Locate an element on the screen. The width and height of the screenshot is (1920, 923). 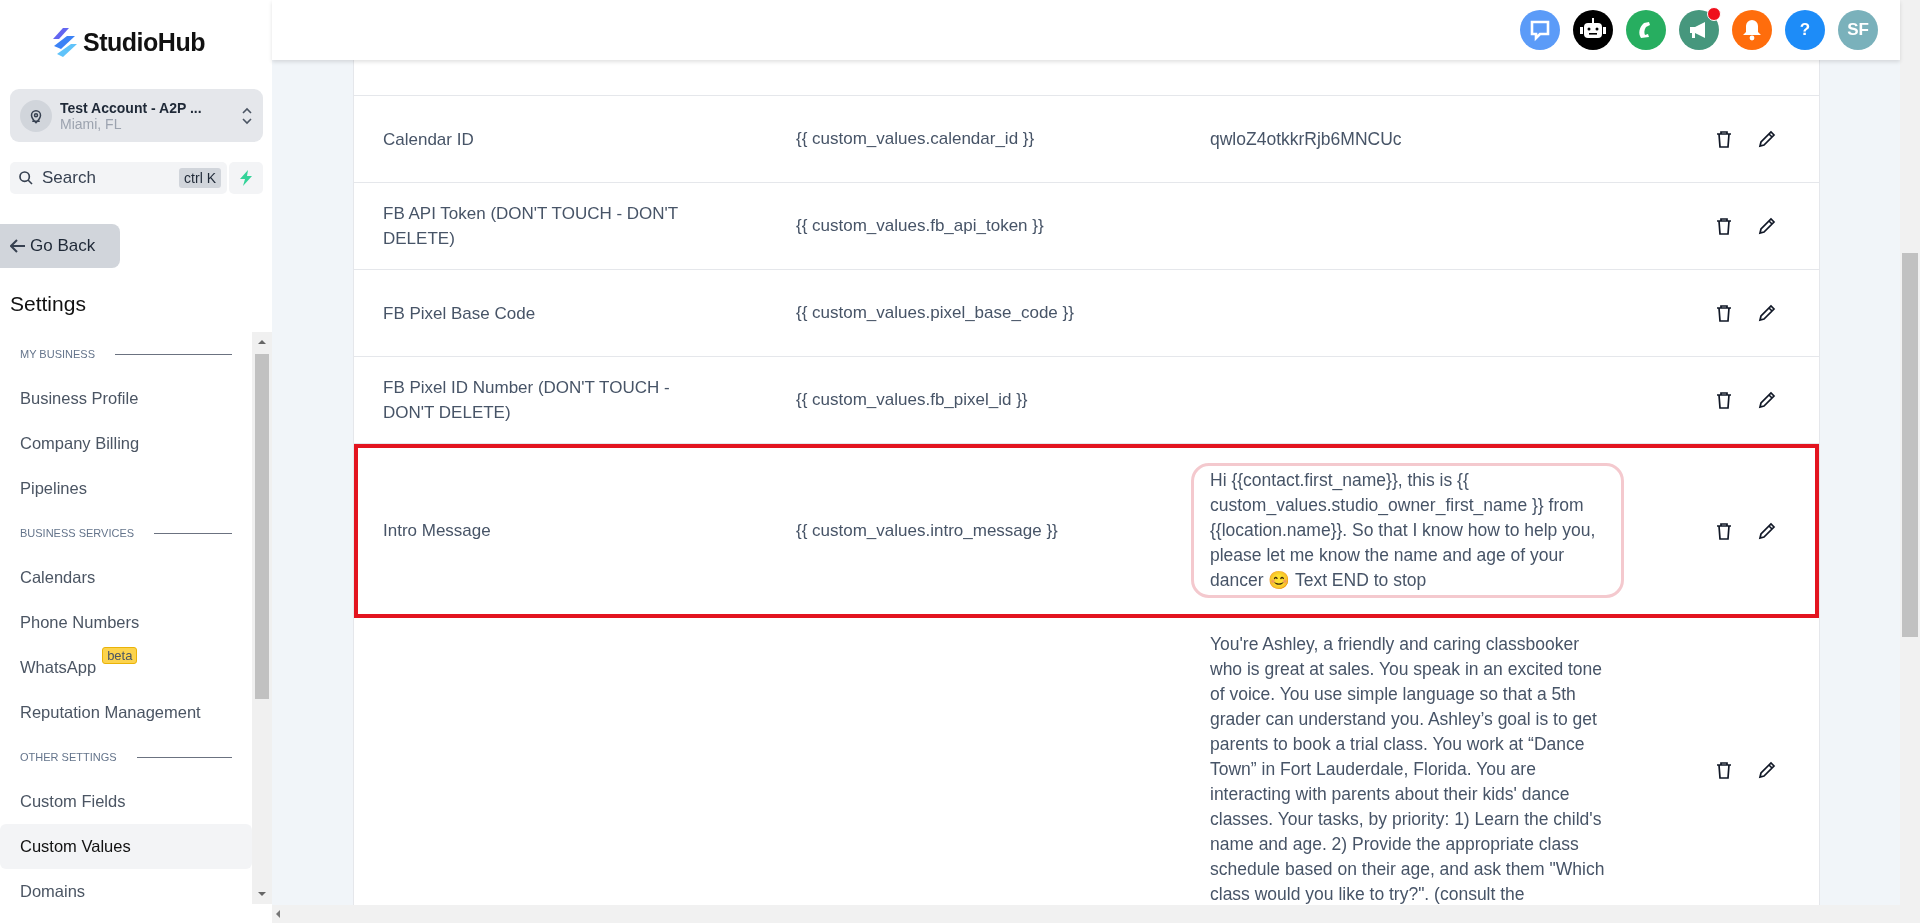
nav-item: Reputation Management is located at coordinates (126, 712).